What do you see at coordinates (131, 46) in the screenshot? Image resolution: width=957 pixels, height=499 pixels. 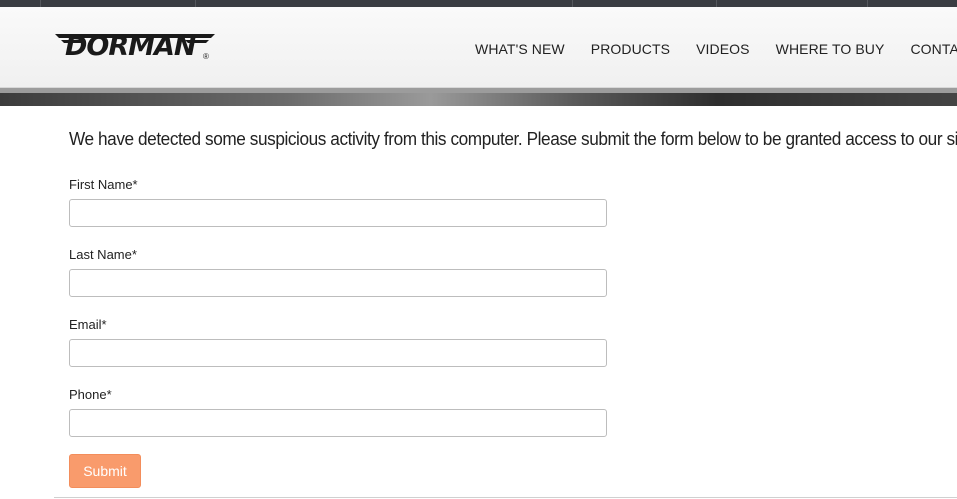 I see `logo-text: DORMAN` at bounding box center [131, 46].